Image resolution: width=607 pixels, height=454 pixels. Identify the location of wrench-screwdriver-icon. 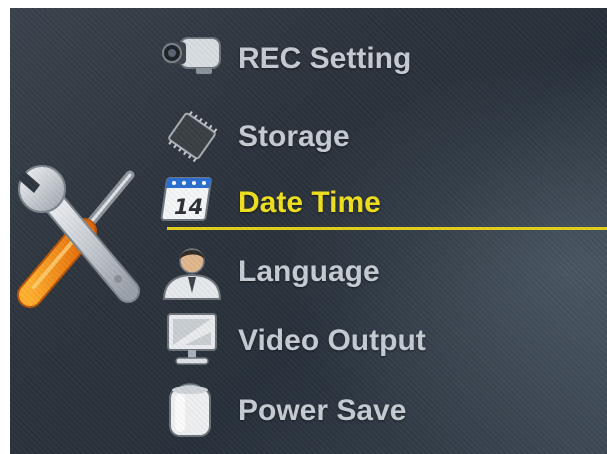
(78, 236).